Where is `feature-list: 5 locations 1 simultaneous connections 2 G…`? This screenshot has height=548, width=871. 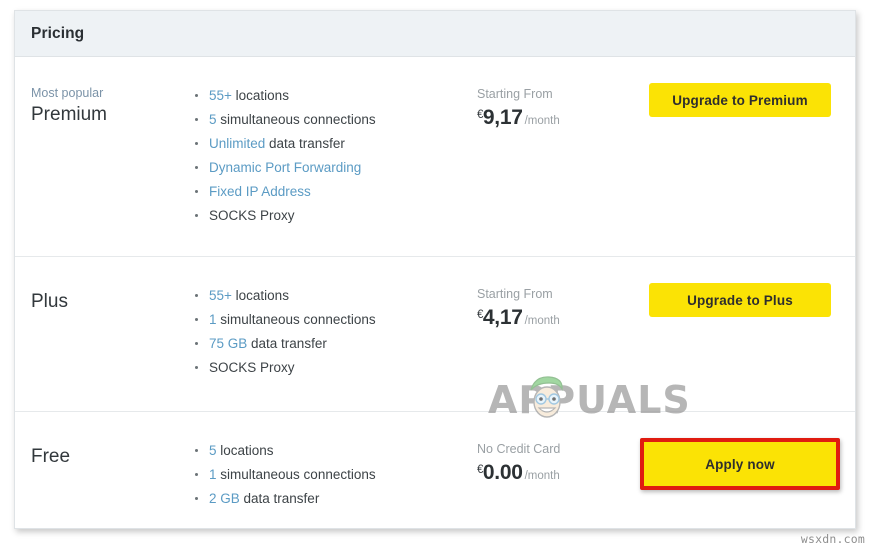 feature-list: 5 locations 1 simultaneous connections 2 G… is located at coordinates (336, 475).